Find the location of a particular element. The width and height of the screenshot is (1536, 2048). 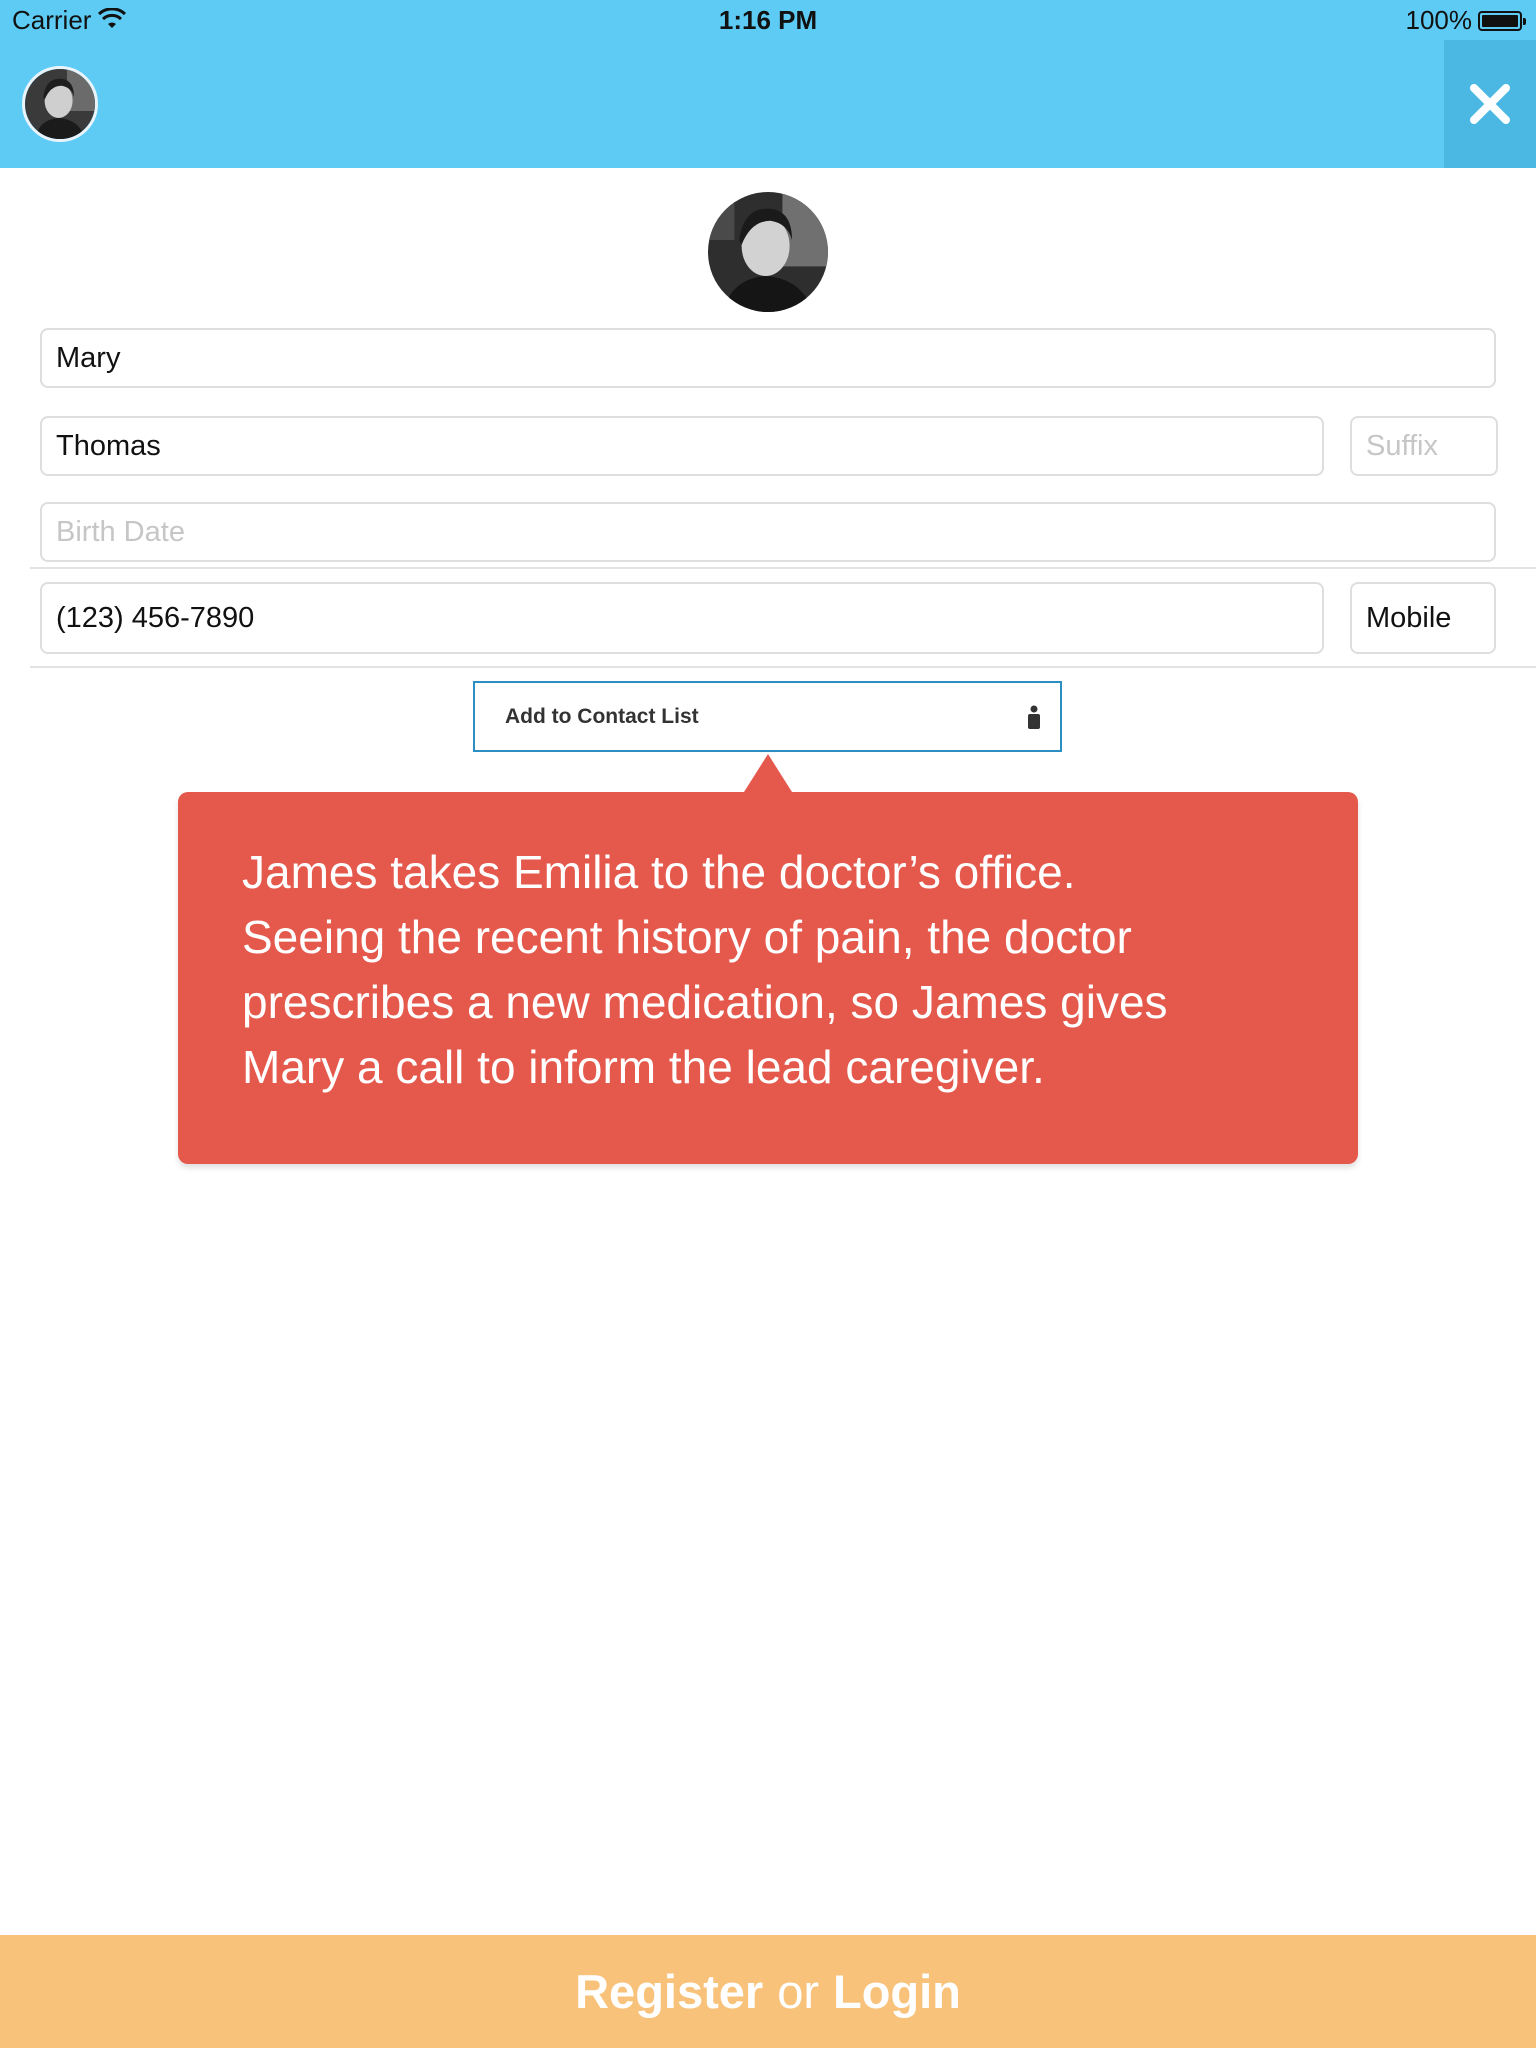

last-name-value: Thomas is located at coordinates (108, 445).